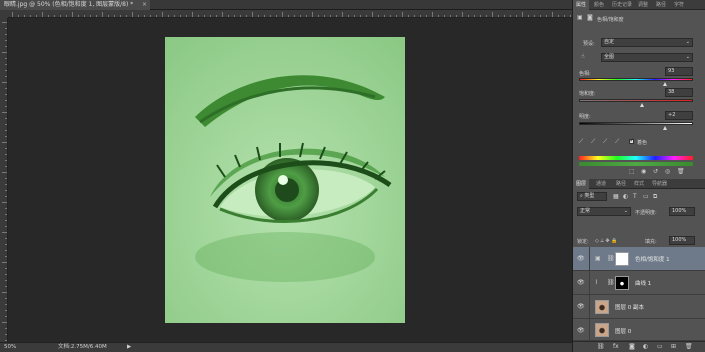 The height and width of the screenshot is (352, 705). Describe the element at coordinates (581, 184) in the screenshot. I see `tab-layers: 图层` at that location.